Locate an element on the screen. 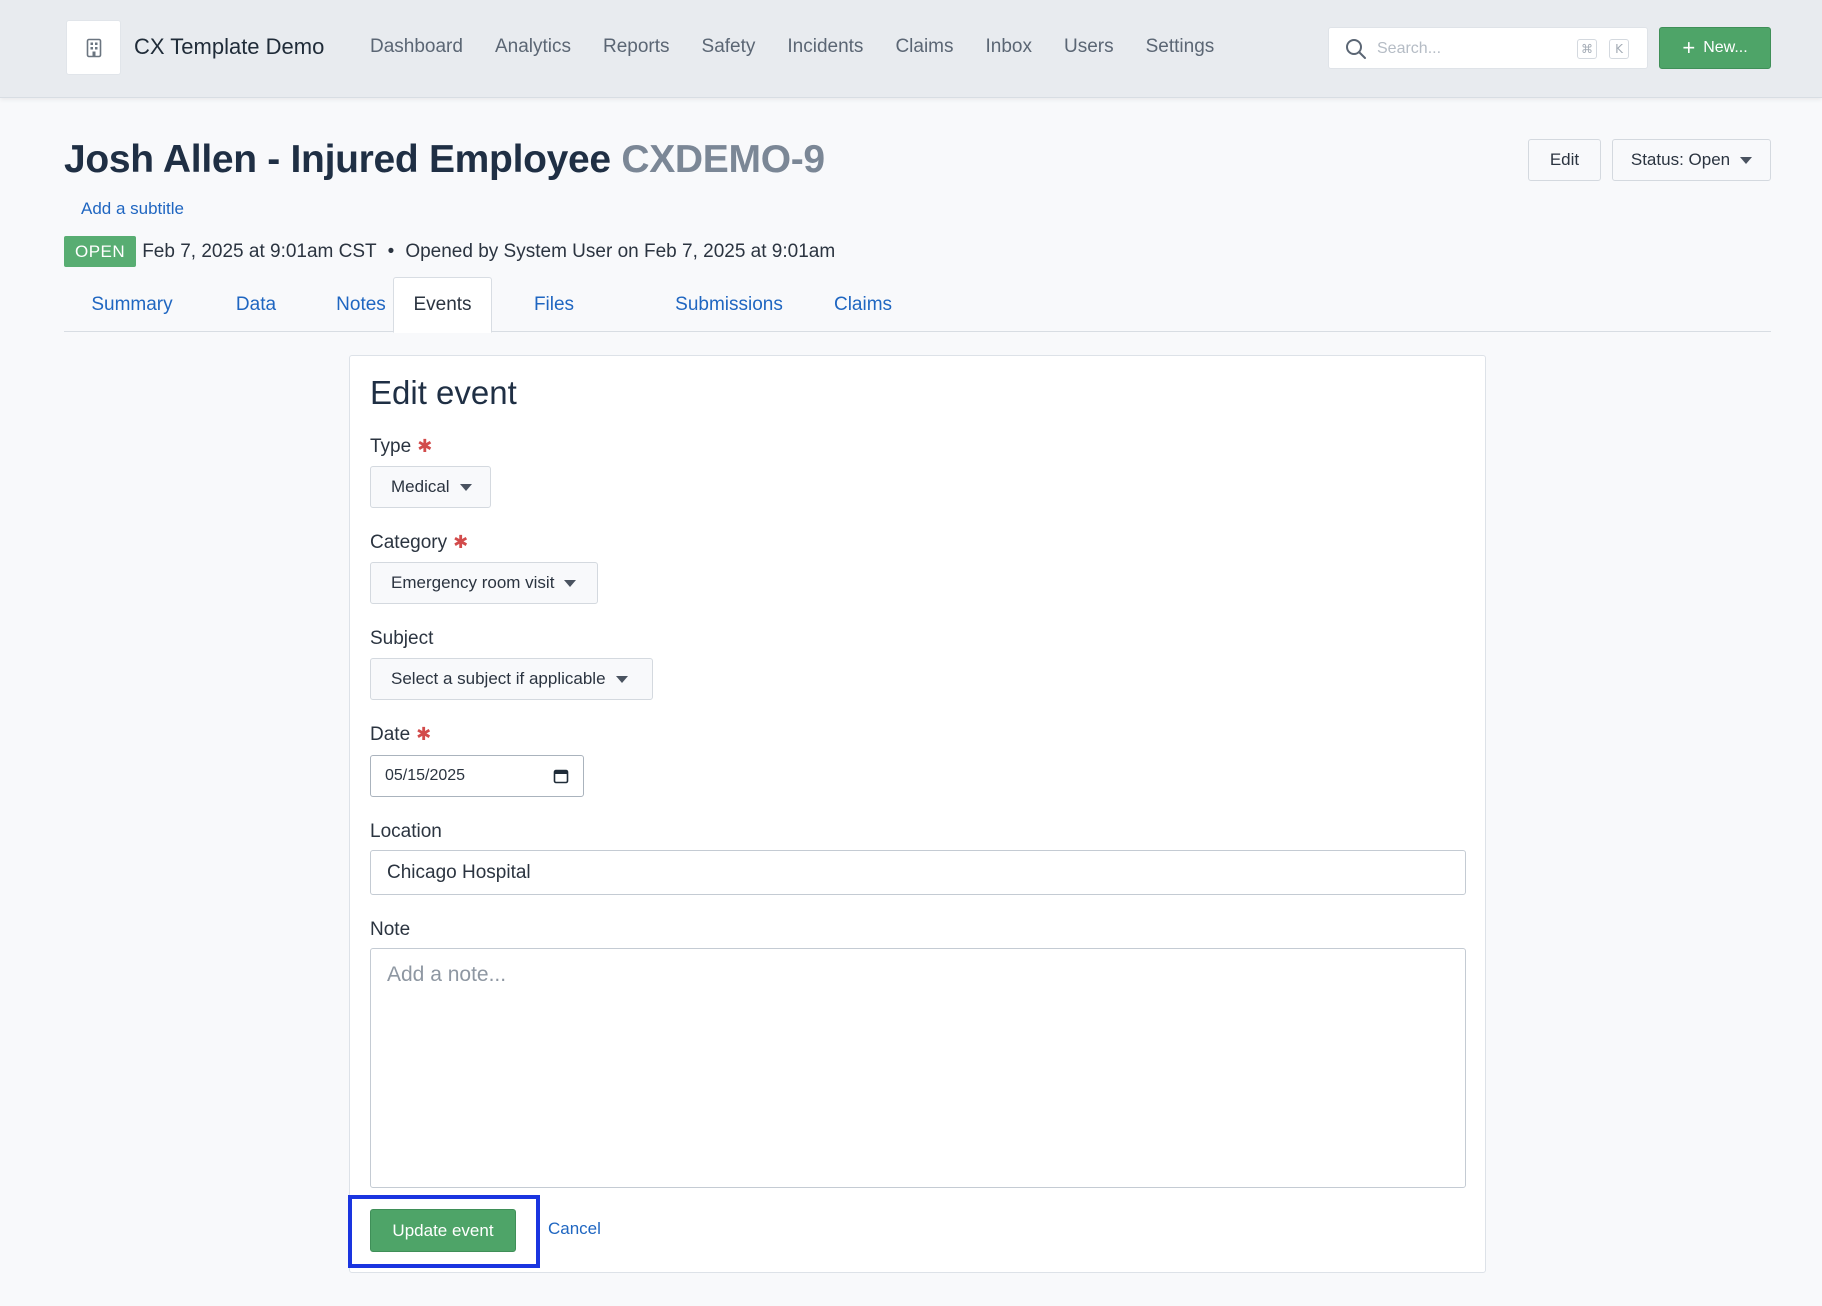  status-dropdown: Status: Open is located at coordinates (1691, 160).